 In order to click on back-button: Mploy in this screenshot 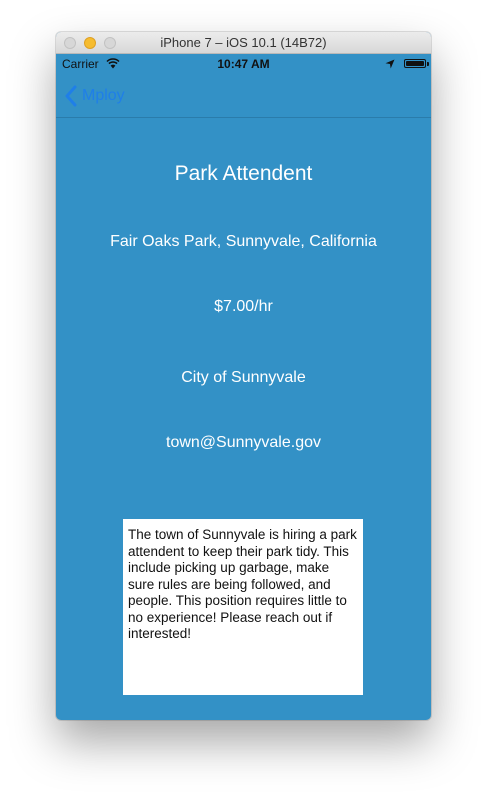, I will do `click(94, 96)`.